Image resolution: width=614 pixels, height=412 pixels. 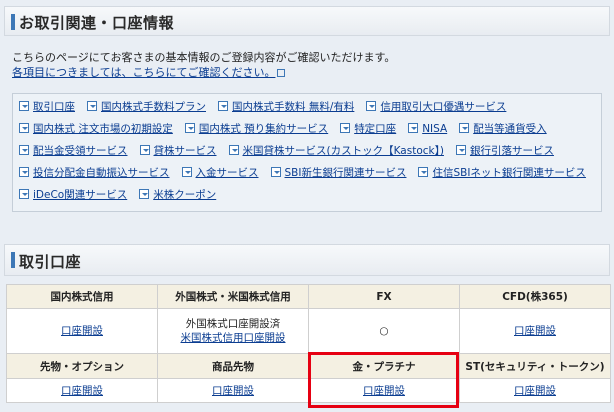 I want to click on service-link-label: 銀行引落サービス, so click(x=511, y=151).